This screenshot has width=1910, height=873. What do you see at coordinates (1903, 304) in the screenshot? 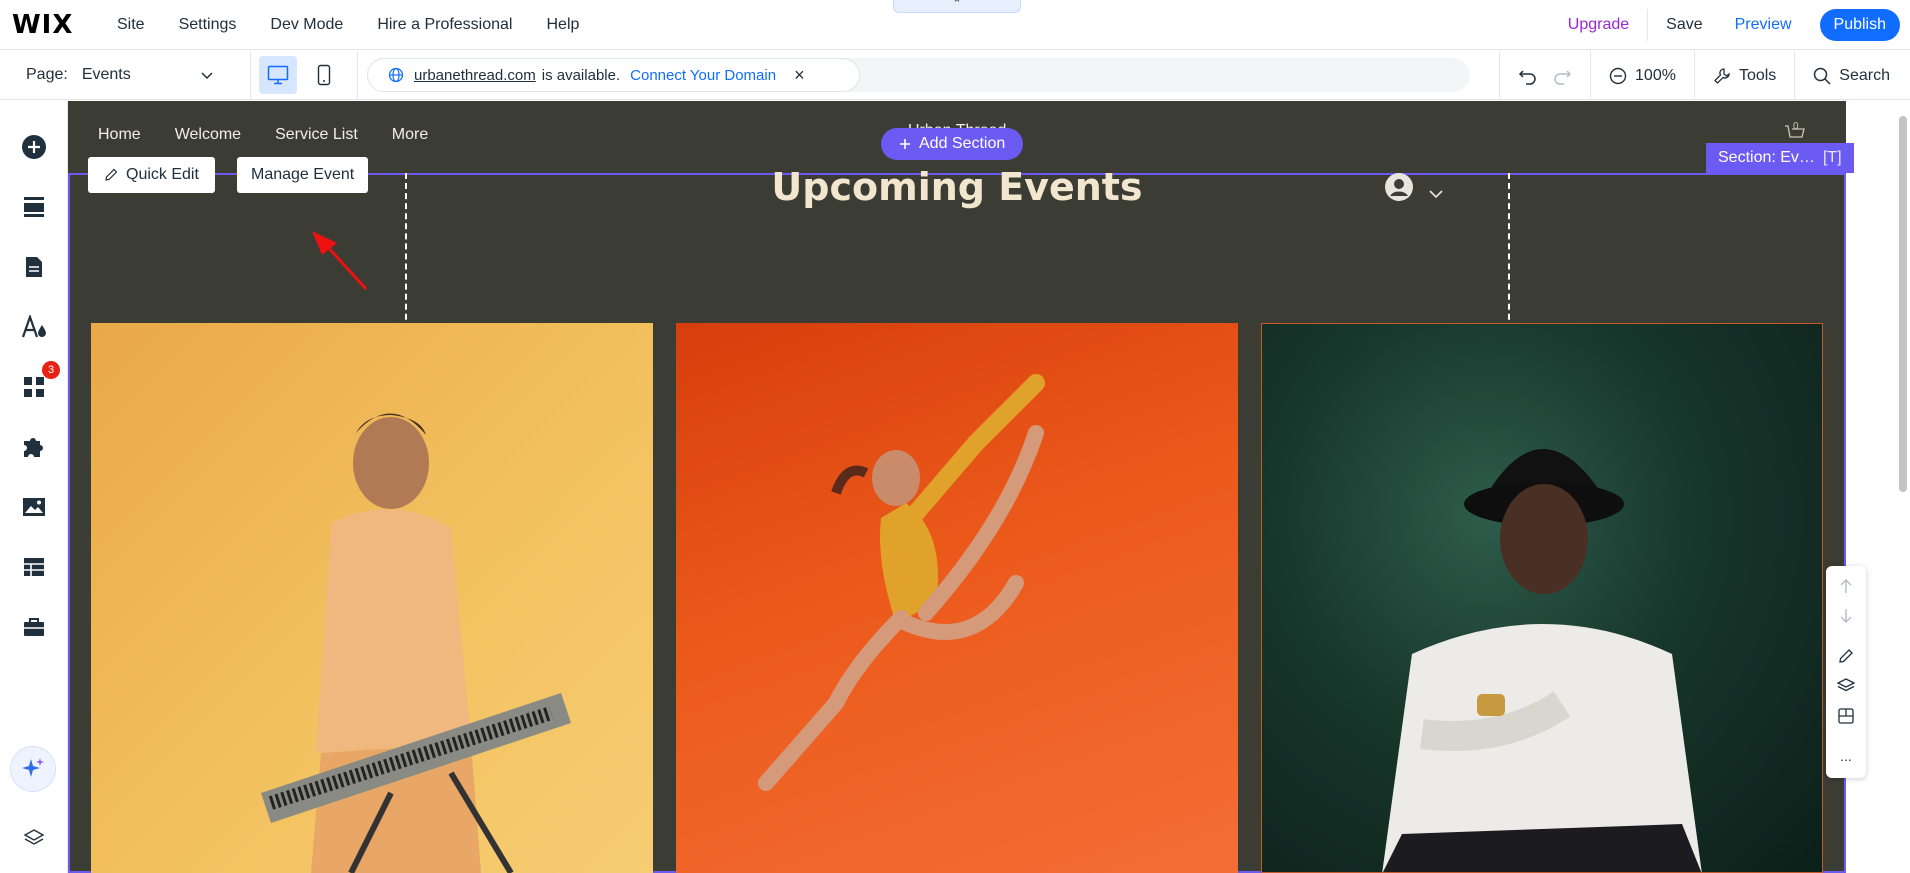
I see `scrollbar-thumb` at bounding box center [1903, 304].